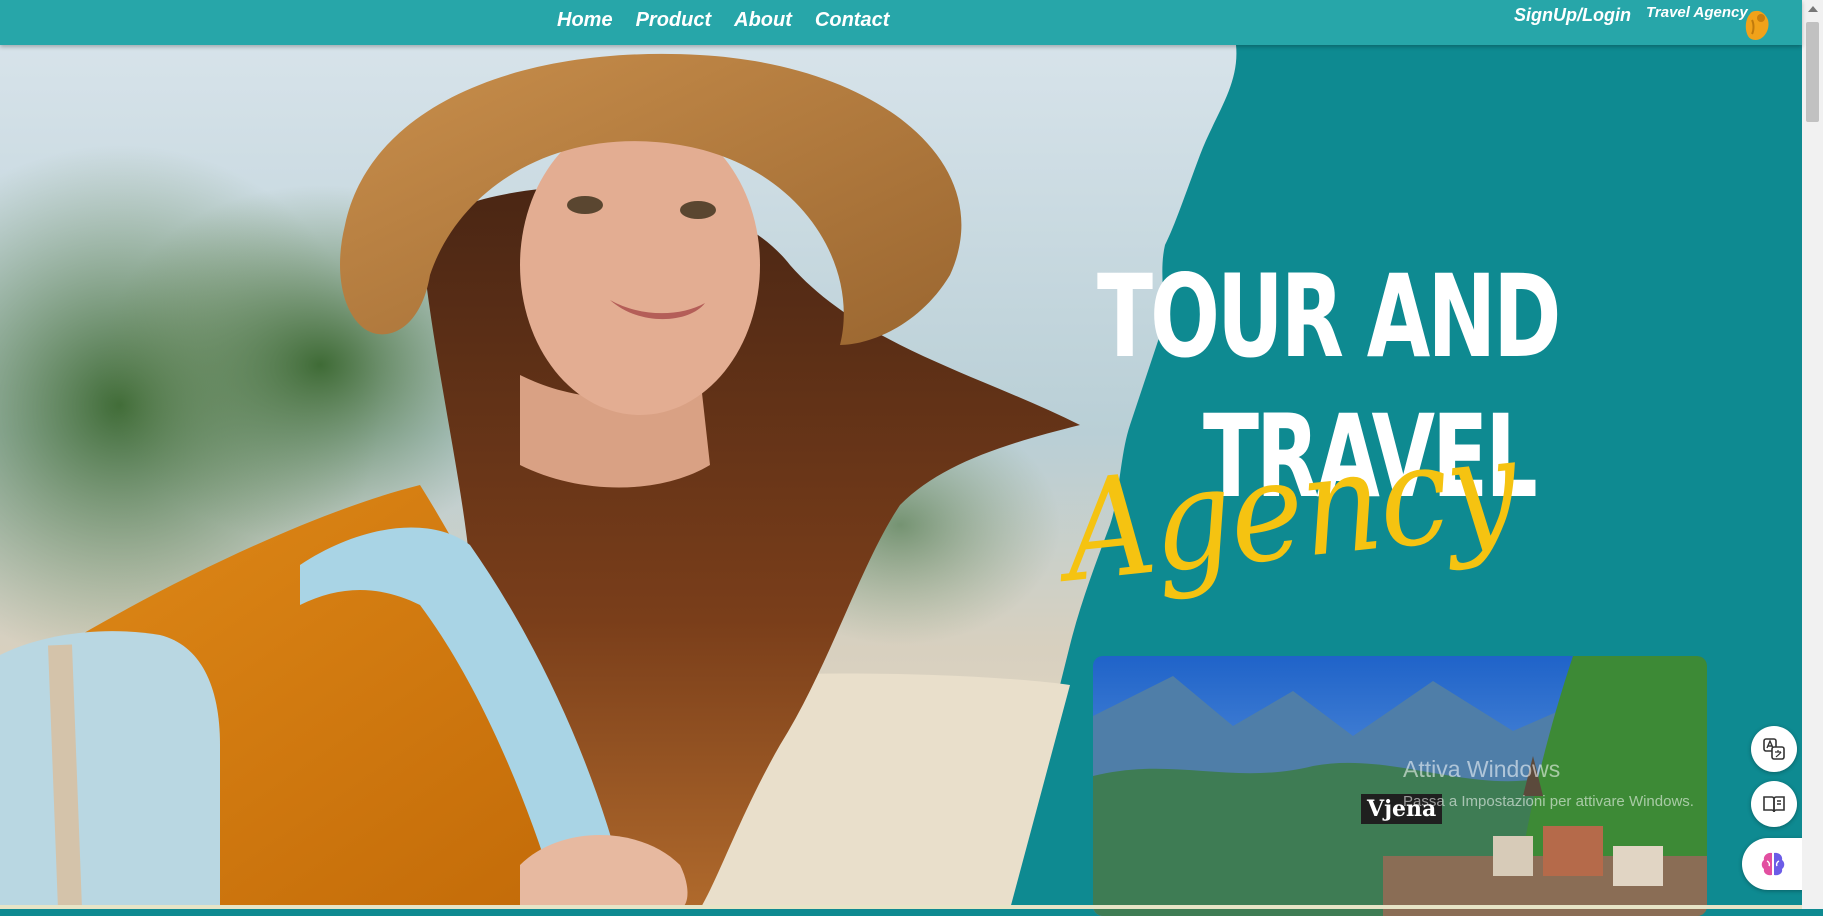  Describe the element at coordinates (1697, 12) in the screenshot. I see `brand-name: Travel Agency` at that location.